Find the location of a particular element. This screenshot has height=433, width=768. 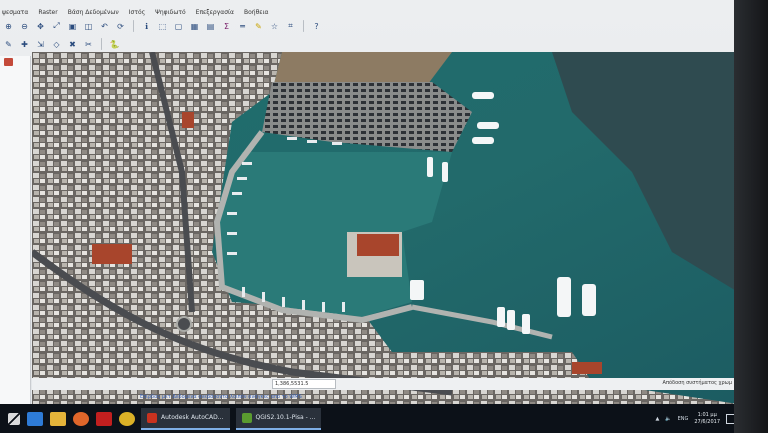

refresh-icon: ⟳ is located at coordinates (120, 26).